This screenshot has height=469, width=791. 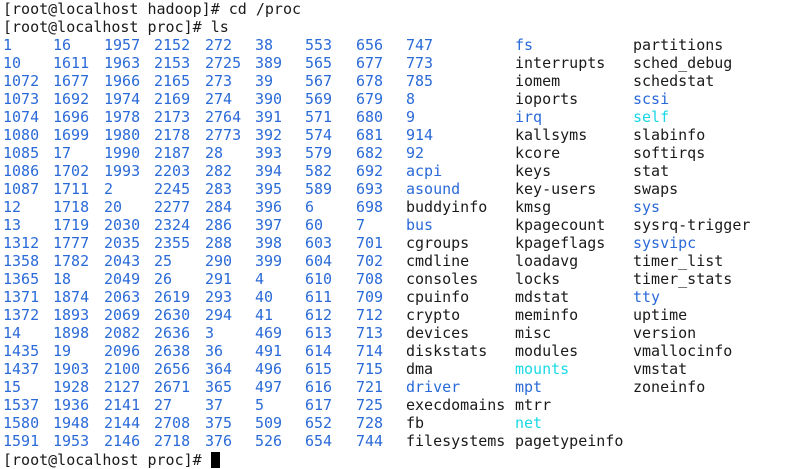 What do you see at coordinates (71, 369) in the screenshot?
I see `ls-entry: 1903` at bounding box center [71, 369].